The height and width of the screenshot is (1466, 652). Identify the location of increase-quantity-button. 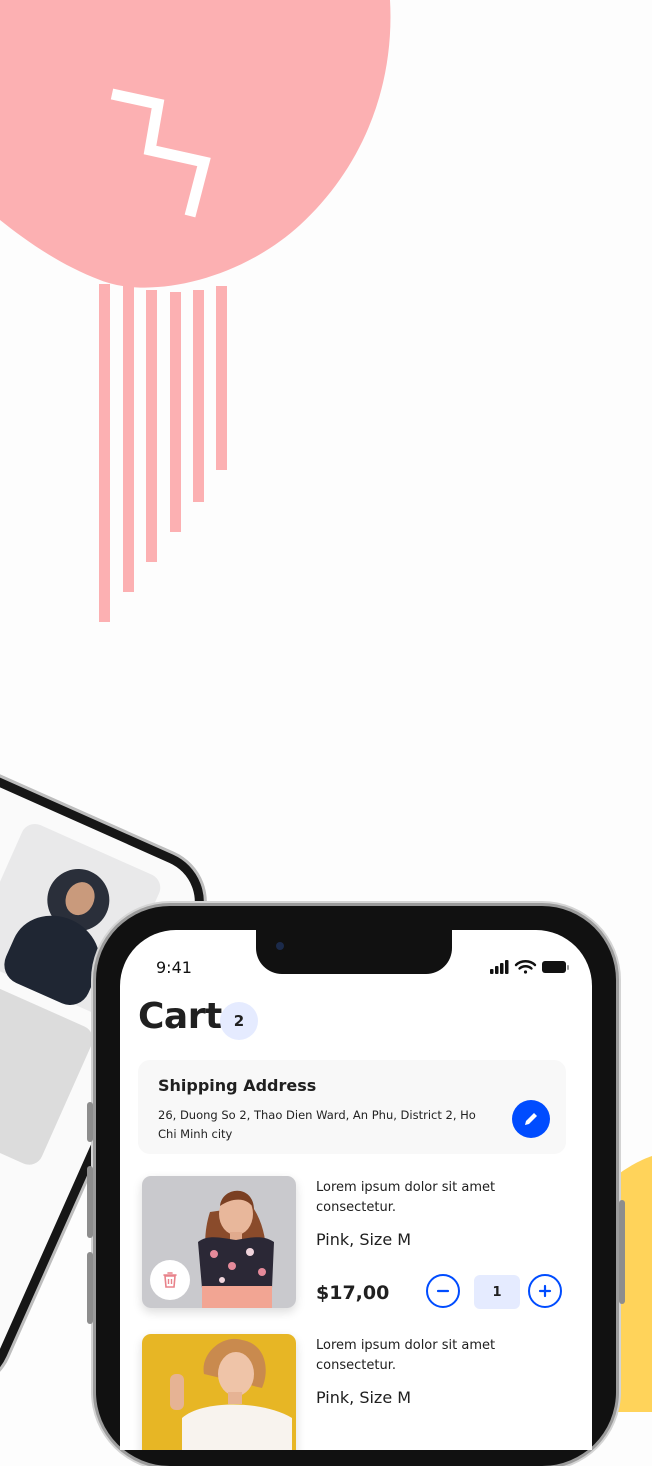
(545, 1291).